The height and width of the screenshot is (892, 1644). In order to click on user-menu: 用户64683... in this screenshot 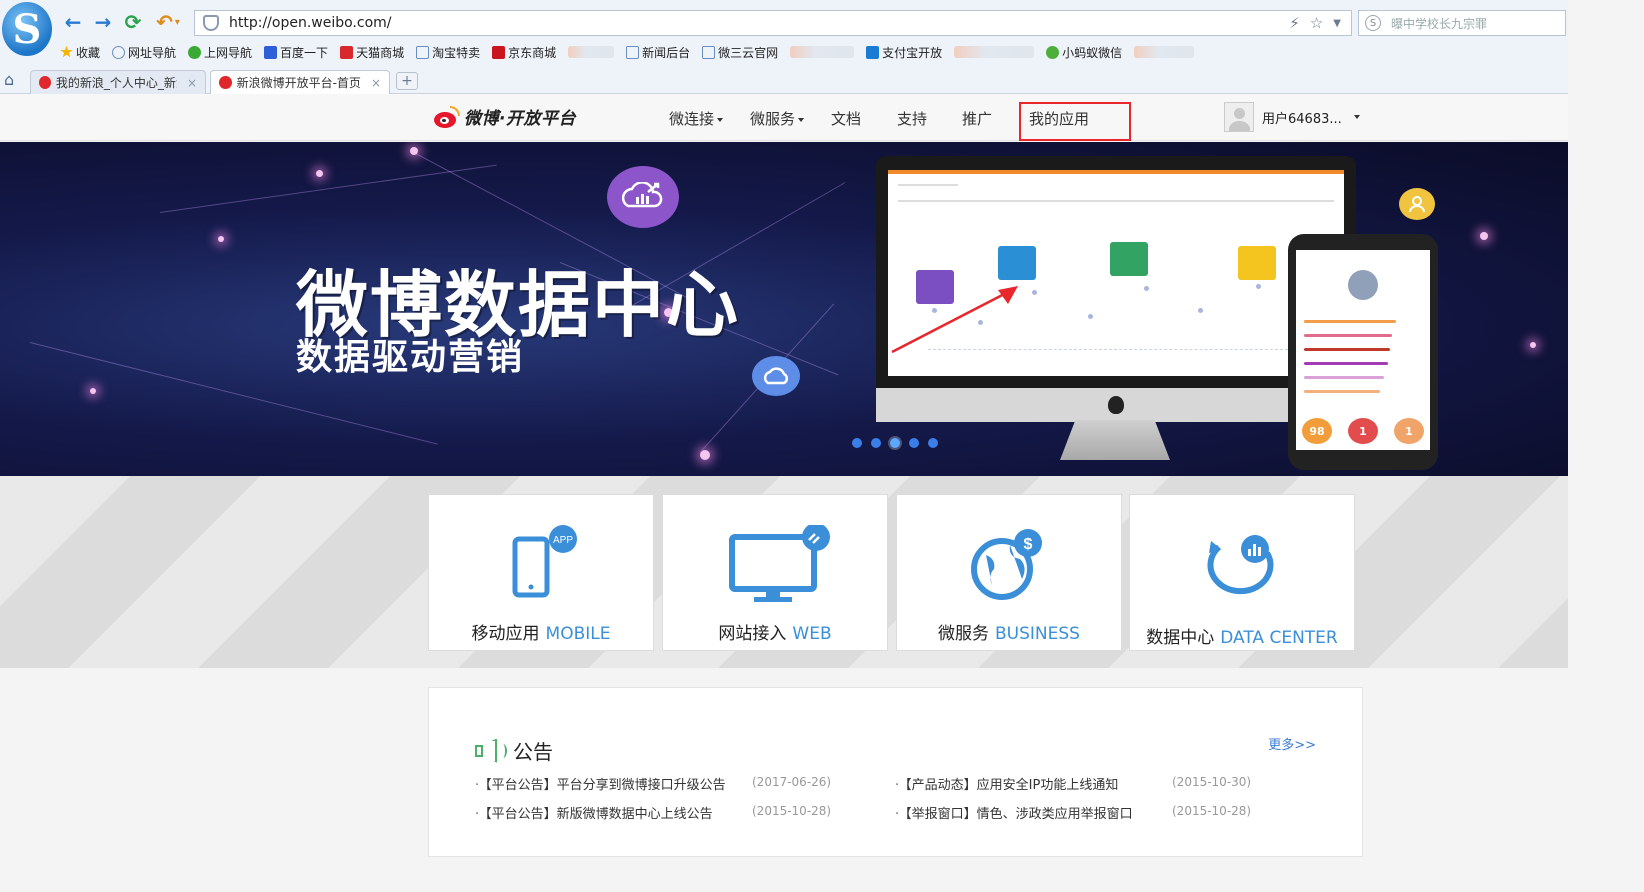, I will do `click(1292, 117)`.